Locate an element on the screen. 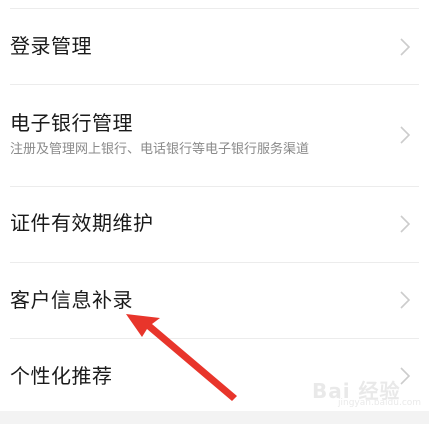 Image resolution: width=429 pixels, height=424 pixels. menu-item-title: 登录管理 is located at coordinates (51, 46).